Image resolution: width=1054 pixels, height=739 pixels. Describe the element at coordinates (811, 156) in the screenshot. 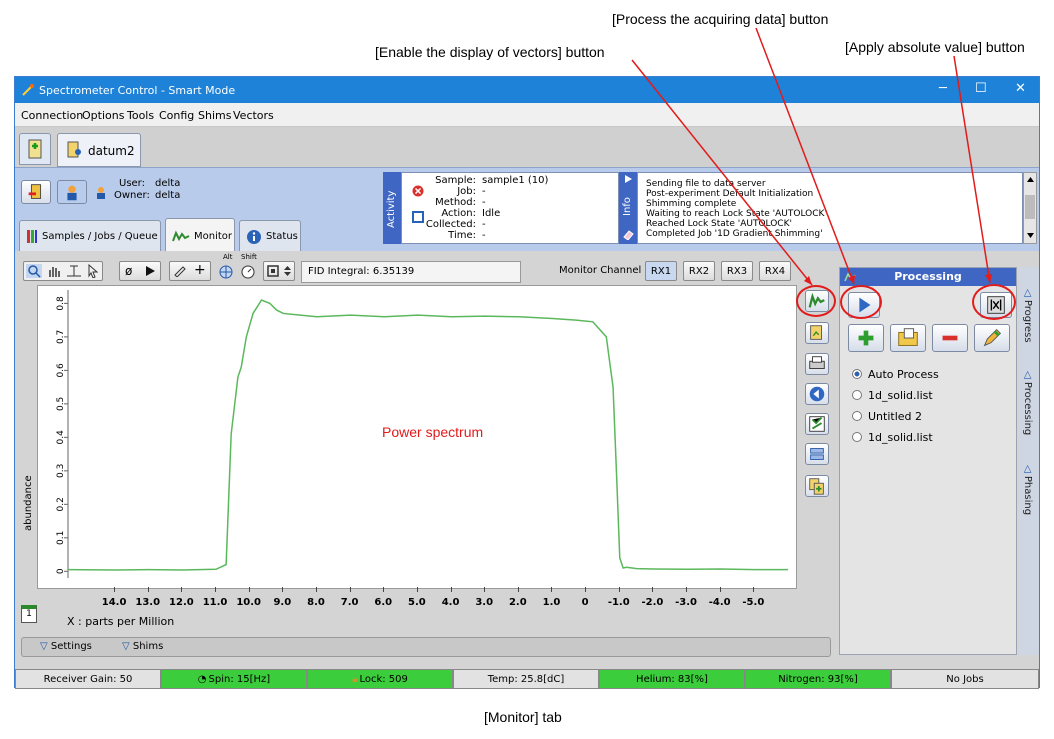

I see `annotation-arrows` at that location.